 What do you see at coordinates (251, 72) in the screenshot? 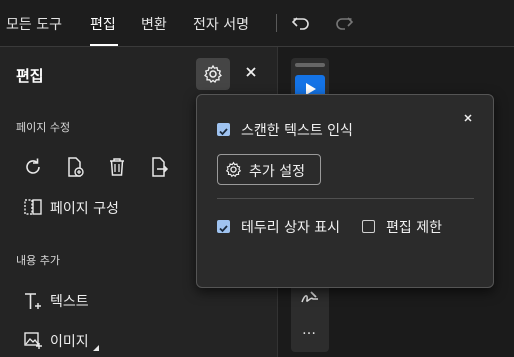
I see `close-panel-icon` at bounding box center [251, 72].